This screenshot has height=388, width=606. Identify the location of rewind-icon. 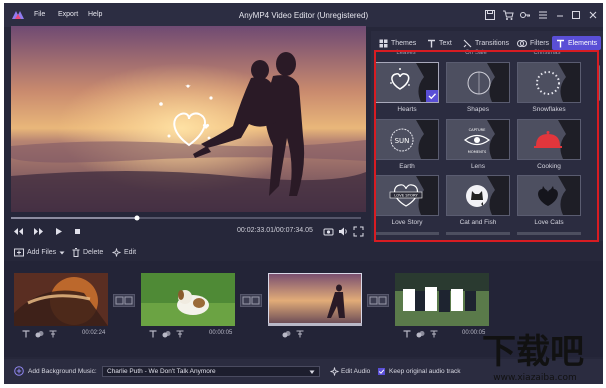
(18, 231).